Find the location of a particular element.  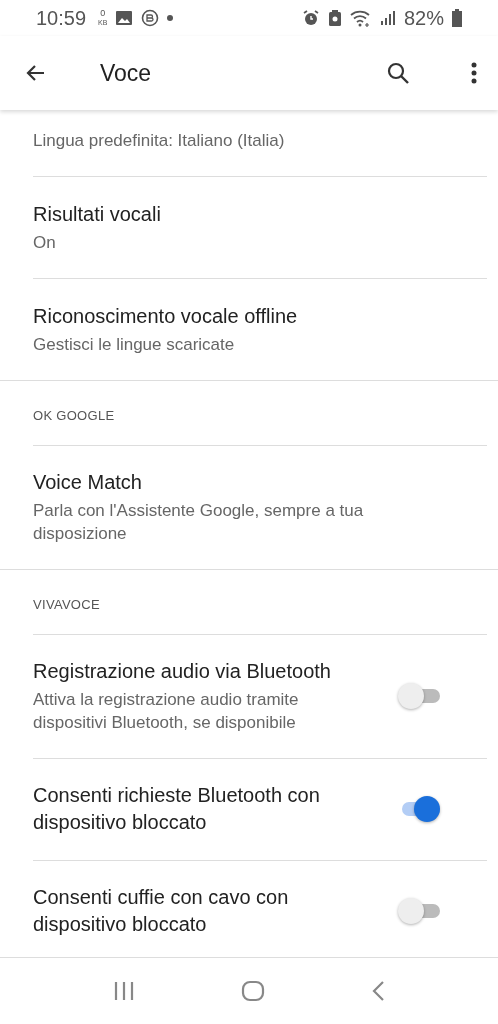

item-summary: Gestisci le lingue scaricate is located at coordinates (134, 344).